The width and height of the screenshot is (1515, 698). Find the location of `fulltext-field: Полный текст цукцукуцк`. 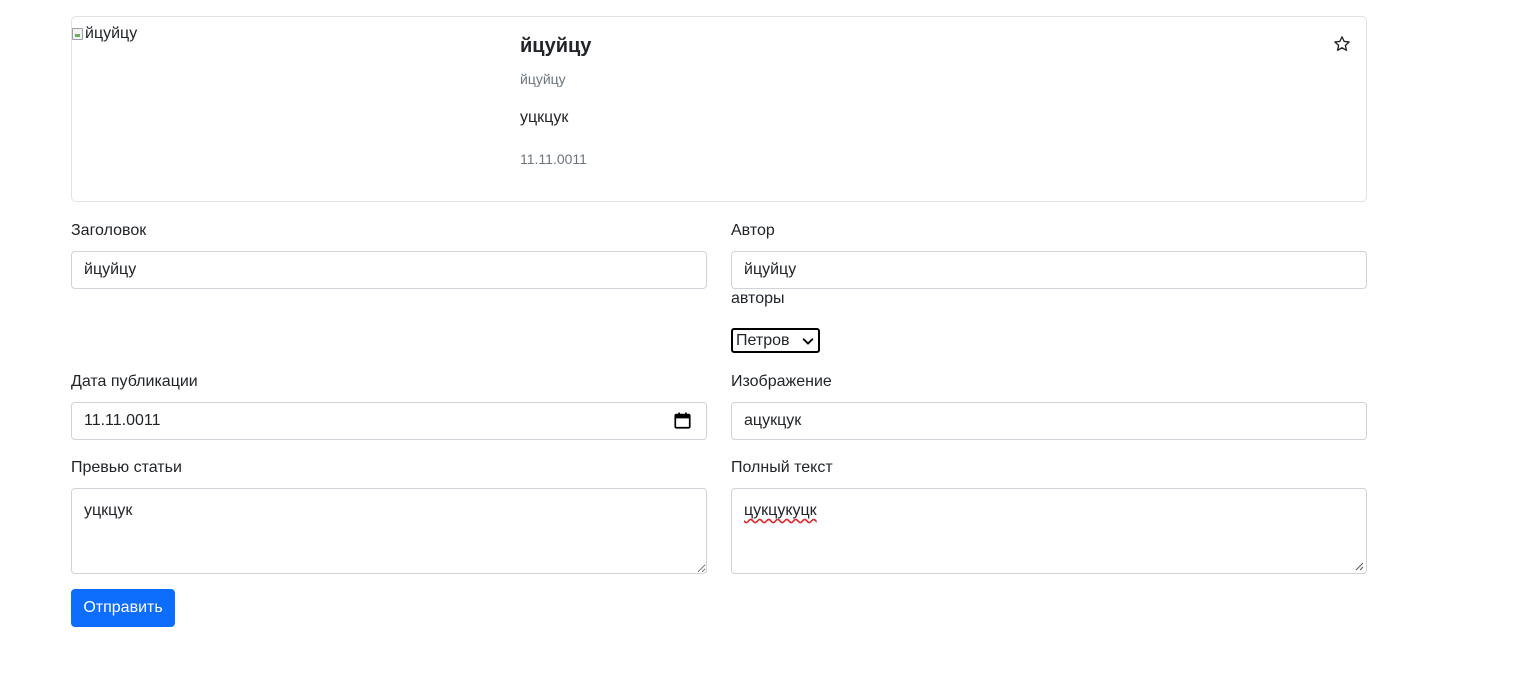

fulltext-field: Полный текст цукцукуцк is located at coordinates (1049, 515).